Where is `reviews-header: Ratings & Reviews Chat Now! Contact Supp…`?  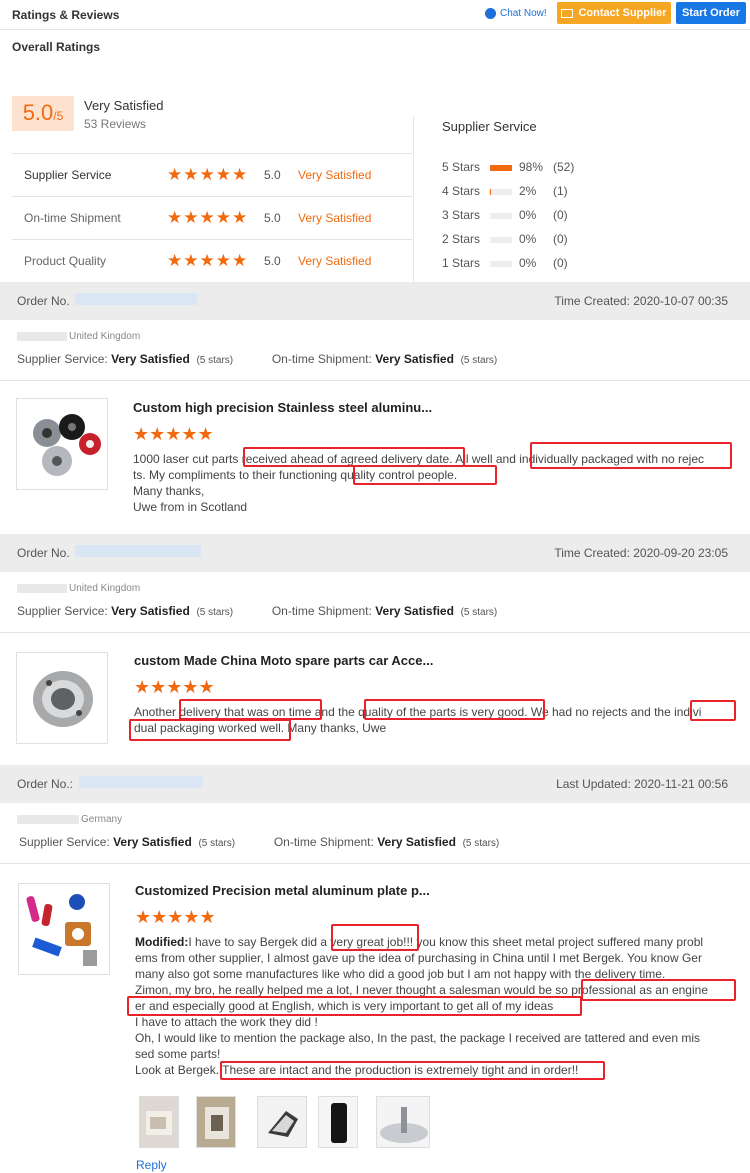 reviews-header: Ratings & Reviews Chat Now! Contact Supp… is located at coordinates (375, 15).